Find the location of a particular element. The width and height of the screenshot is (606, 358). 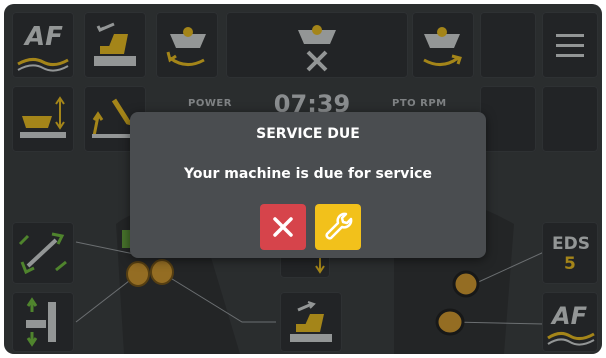

close-icon is located at coordinates (283, 227).